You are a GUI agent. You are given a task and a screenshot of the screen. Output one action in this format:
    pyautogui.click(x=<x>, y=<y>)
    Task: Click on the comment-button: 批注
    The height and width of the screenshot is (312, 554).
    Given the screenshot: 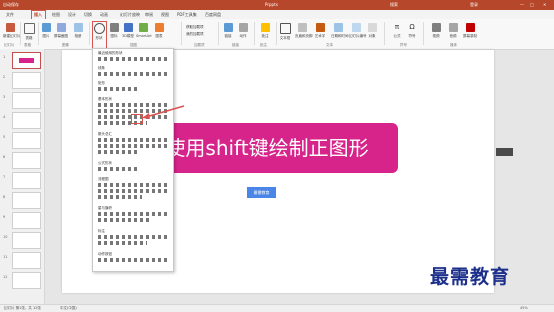 What is the action you would take?
    pyautogui.click(x=265, y=30)
    